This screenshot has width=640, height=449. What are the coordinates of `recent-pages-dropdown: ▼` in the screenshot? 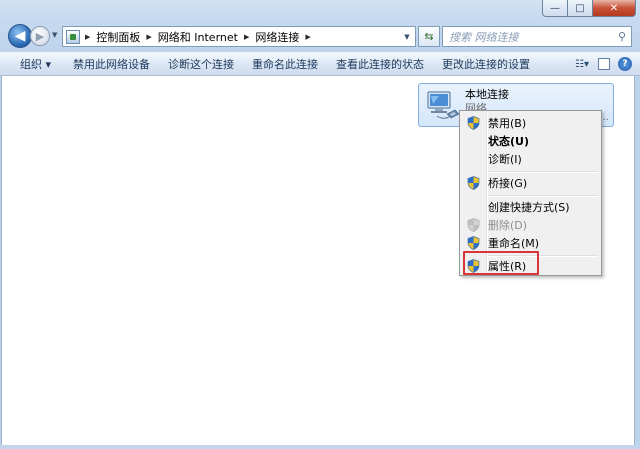 It's located at (54, 35).